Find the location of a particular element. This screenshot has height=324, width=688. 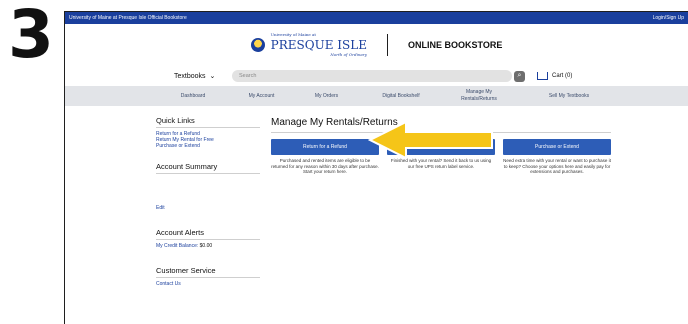

textbooks-dropdown: Textbooks ⌄ is located at coordinates (203, 76).